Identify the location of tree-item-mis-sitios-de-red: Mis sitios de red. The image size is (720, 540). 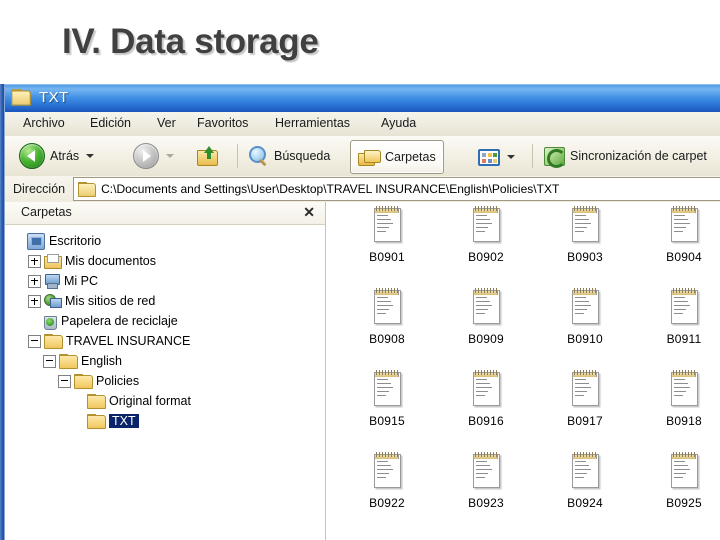
(165, 301).